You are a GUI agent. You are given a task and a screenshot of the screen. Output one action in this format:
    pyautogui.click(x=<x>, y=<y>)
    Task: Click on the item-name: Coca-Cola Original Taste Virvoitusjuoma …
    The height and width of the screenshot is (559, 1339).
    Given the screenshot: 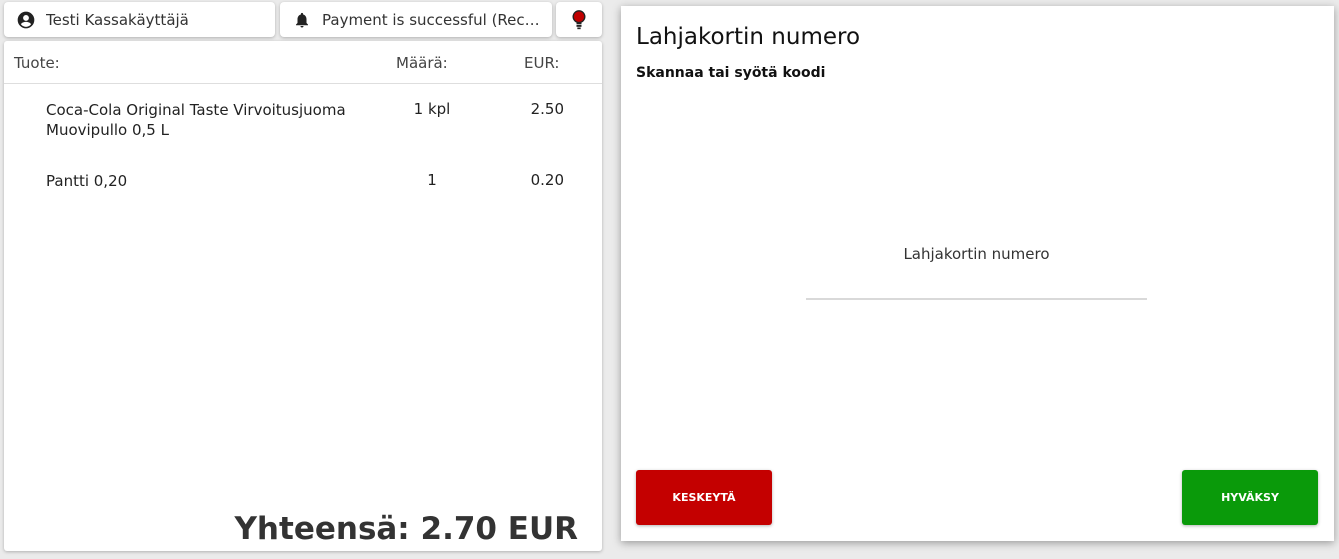 What is the action you would take?
    pyautogui.click(x=196, y=120)
    